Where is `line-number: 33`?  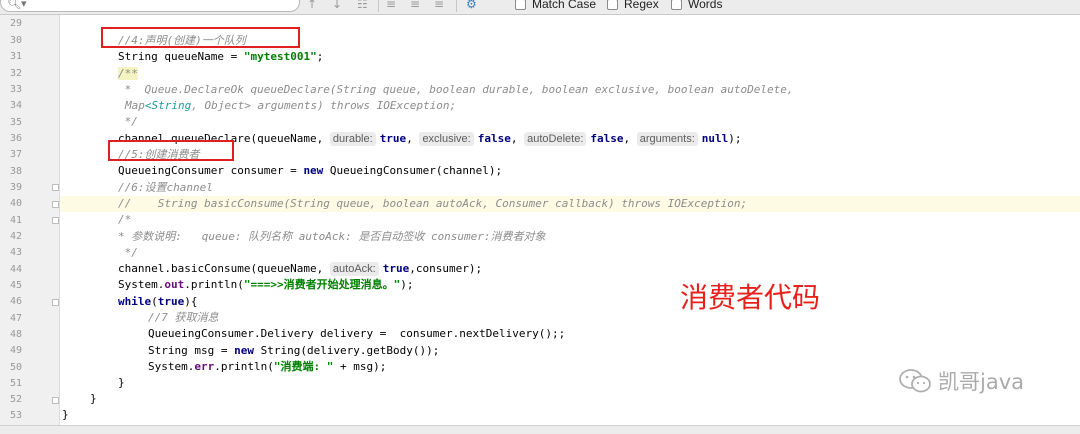
line-number: 33 is located at coordinates (15, 89).